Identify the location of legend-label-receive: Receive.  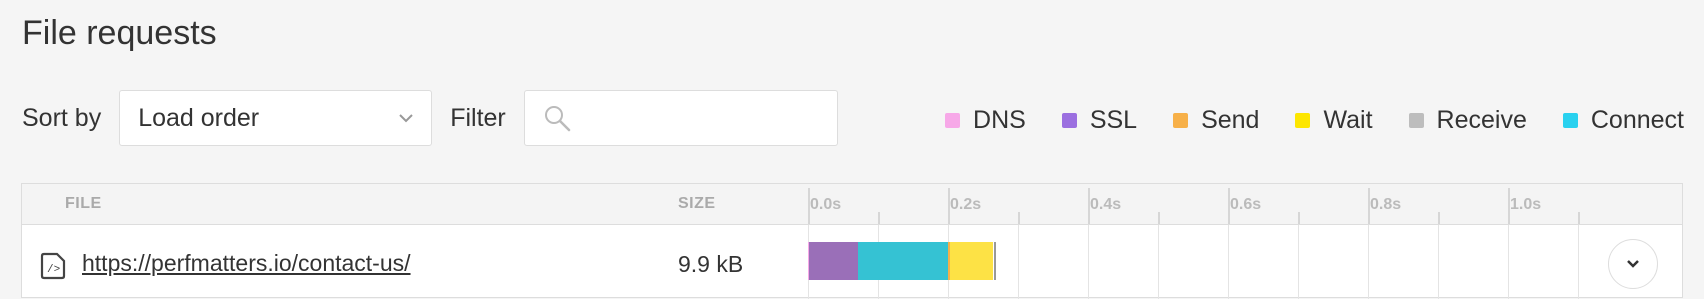
(1481, 120).